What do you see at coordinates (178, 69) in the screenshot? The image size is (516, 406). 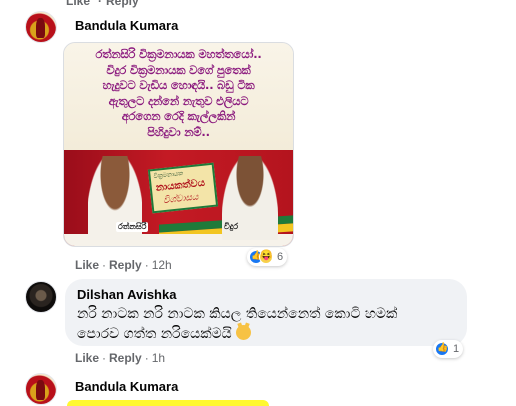 I see `image-text-line: විදුර වික්‍රමනායක වගේ පුතෙක්` at bounding box center [178, 69].